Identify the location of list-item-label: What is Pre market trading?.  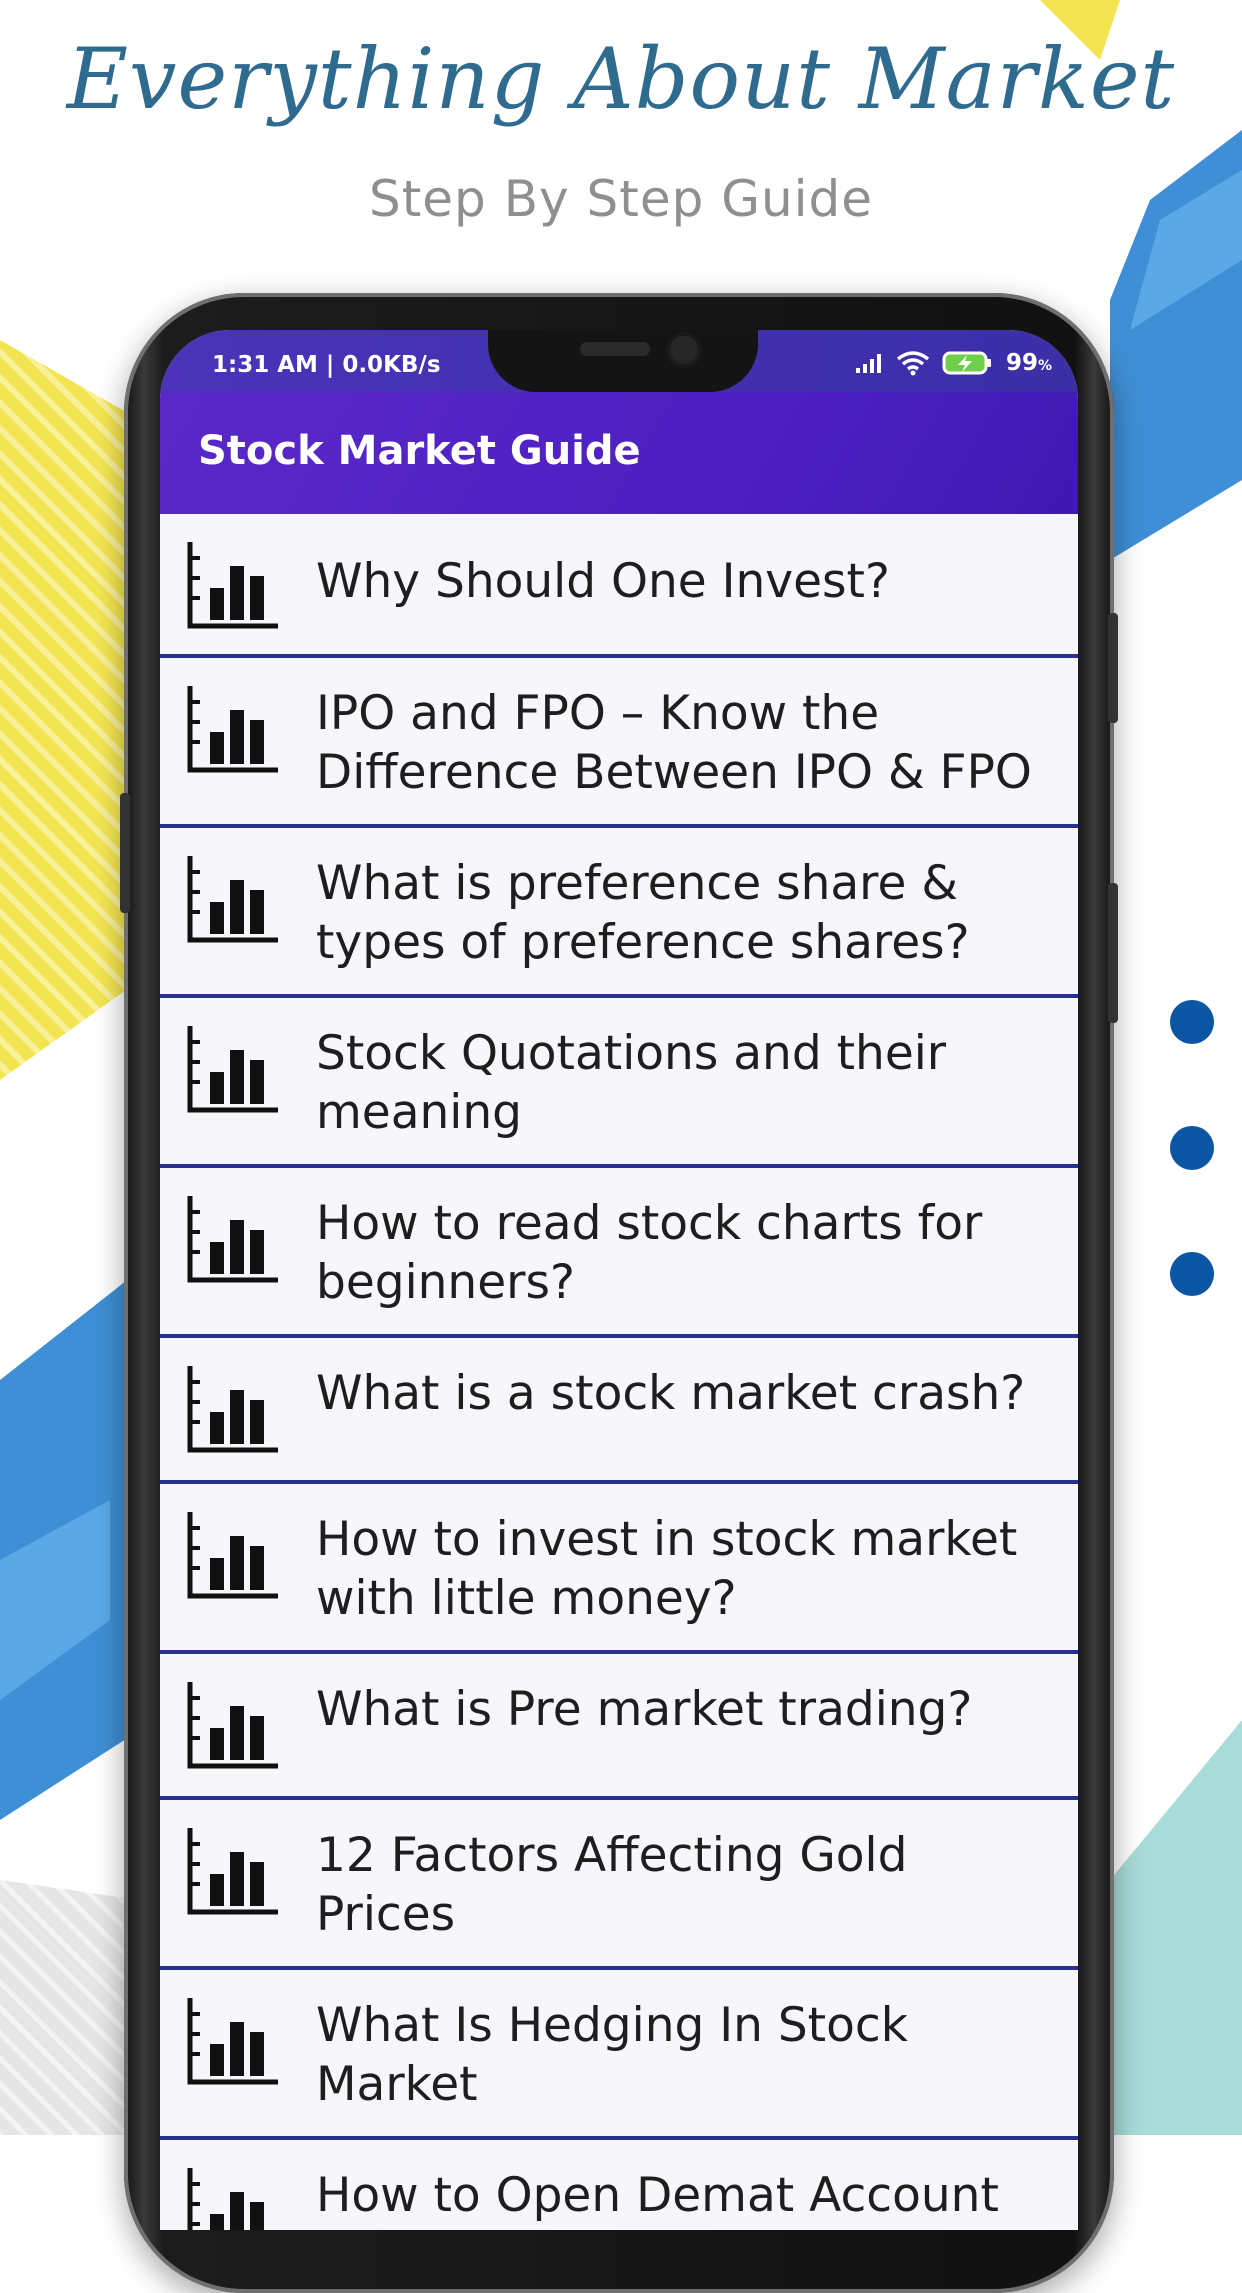
(644, 1709).